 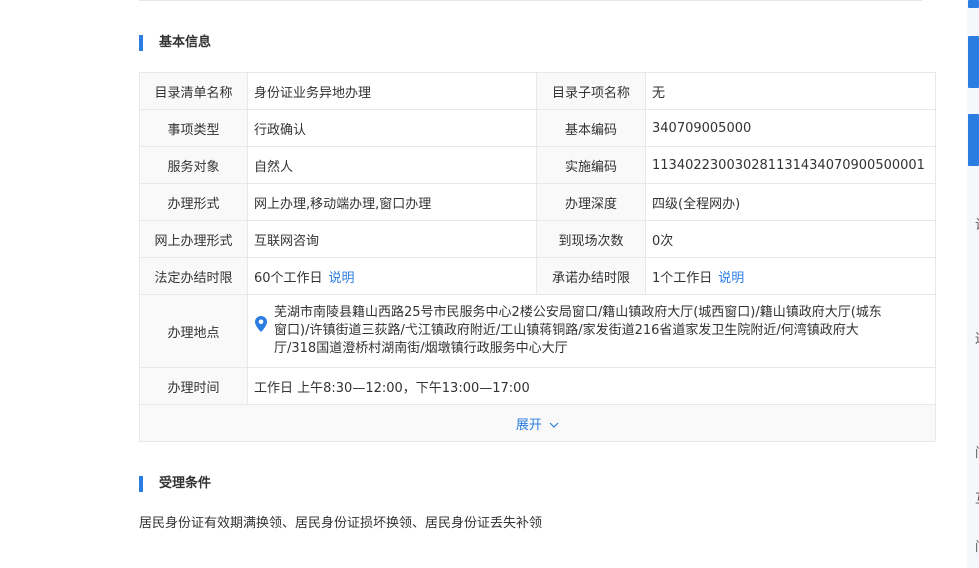 What do you see at coordinates (193, 202) in the screenshot?
I see `field-label: 办理形式` at bounding box center [193, 202].